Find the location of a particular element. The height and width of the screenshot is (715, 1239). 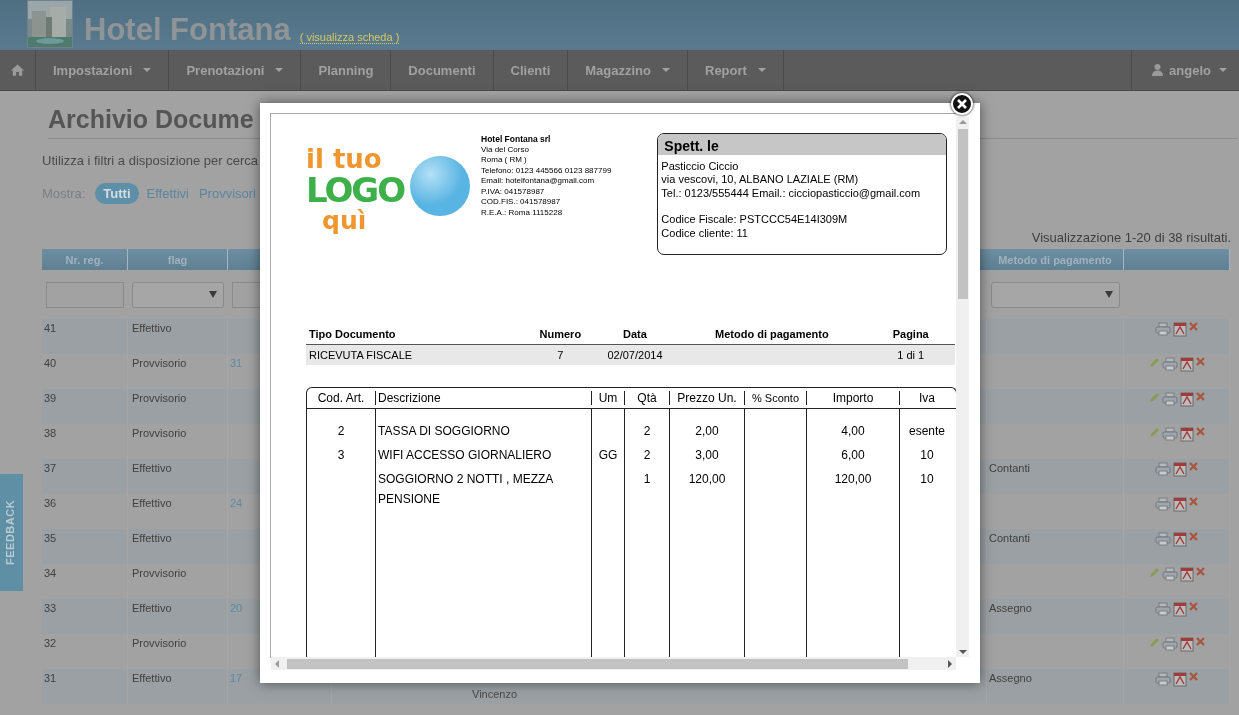

feedback-tab: FEEDBACK is located at coordinates (11, 532).